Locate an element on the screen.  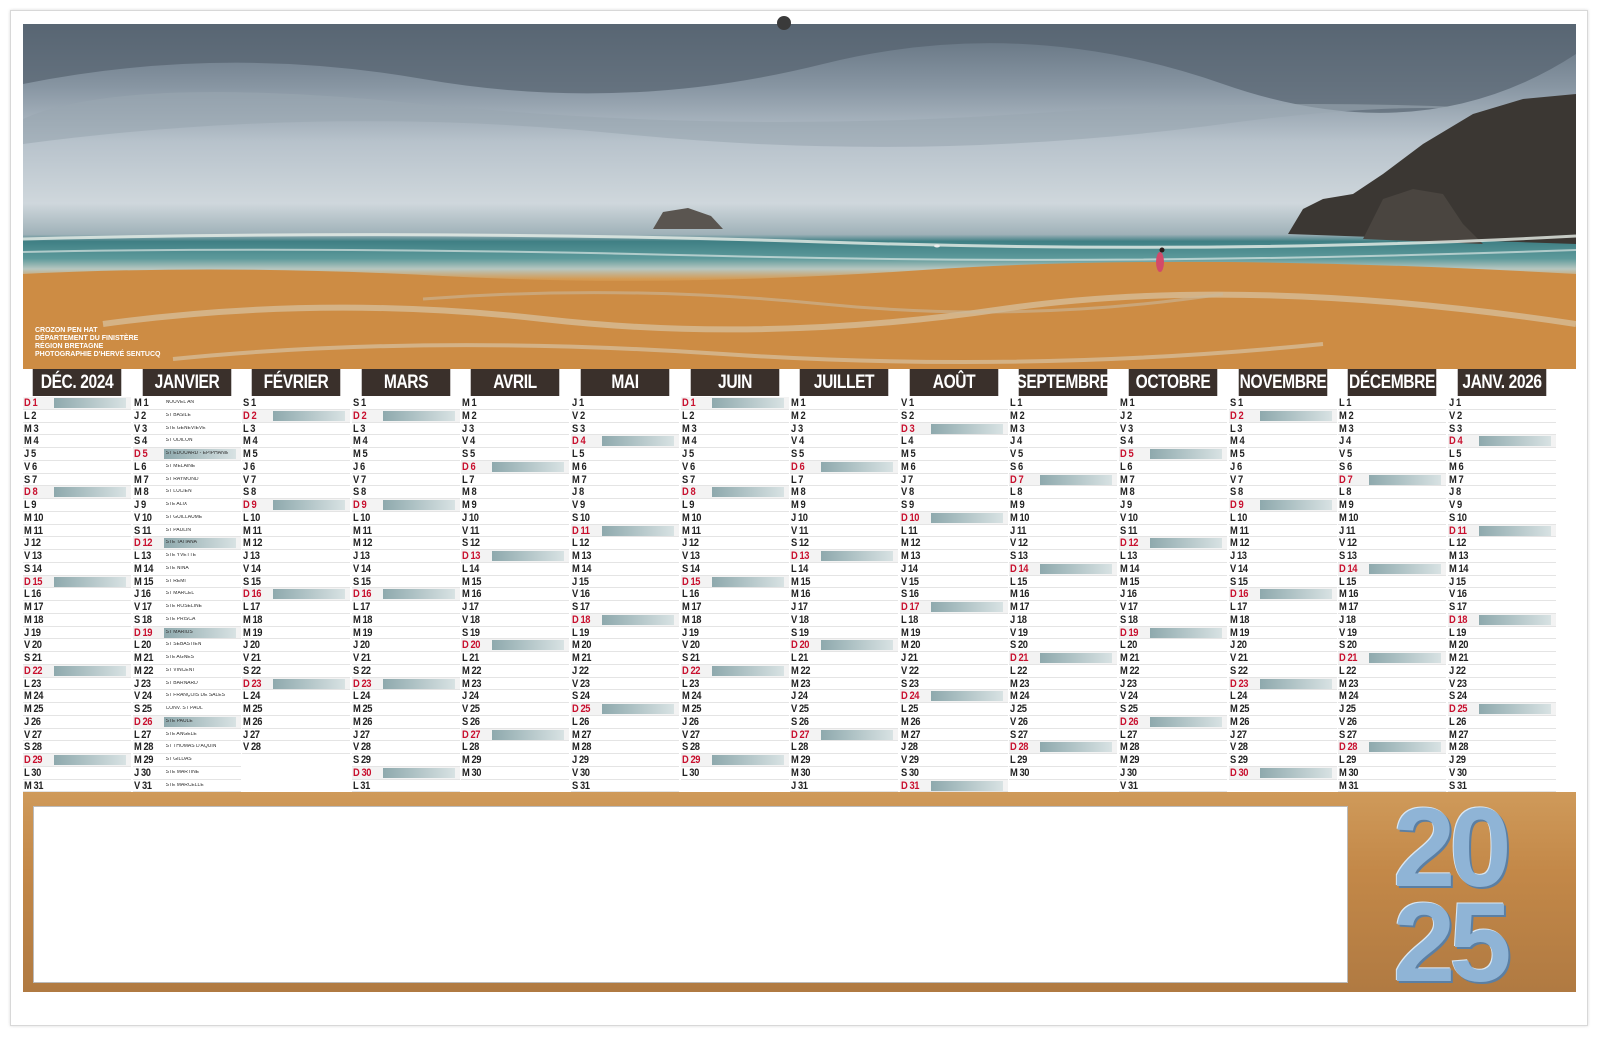
day-row: S 25 is located at coordinates (1173, 709).